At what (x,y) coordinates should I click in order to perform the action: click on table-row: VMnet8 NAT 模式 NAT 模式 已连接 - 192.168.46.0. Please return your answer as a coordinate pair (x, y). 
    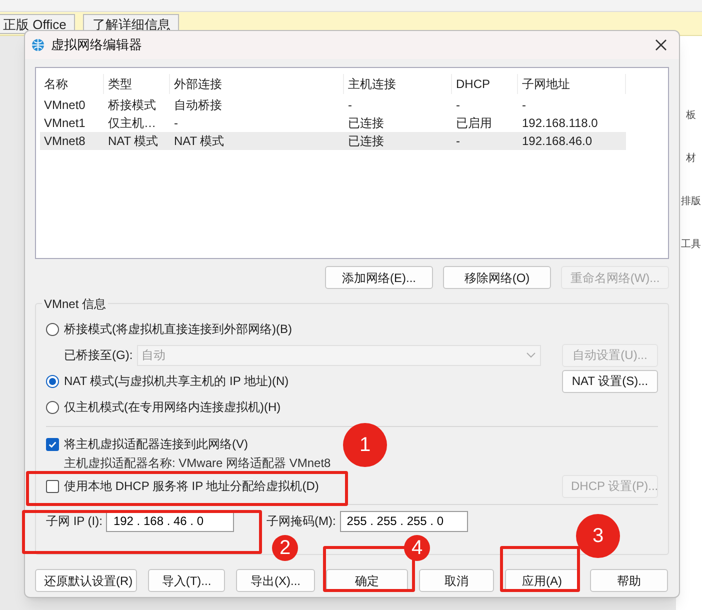
    Looking at the image, I should click on (333, 141).